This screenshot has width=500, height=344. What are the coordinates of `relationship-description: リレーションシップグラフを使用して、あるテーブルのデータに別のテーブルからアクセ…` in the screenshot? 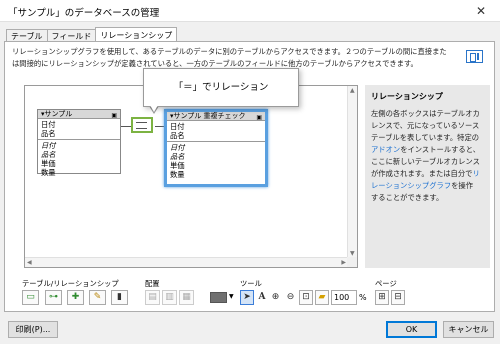 It's located at (229, 57).